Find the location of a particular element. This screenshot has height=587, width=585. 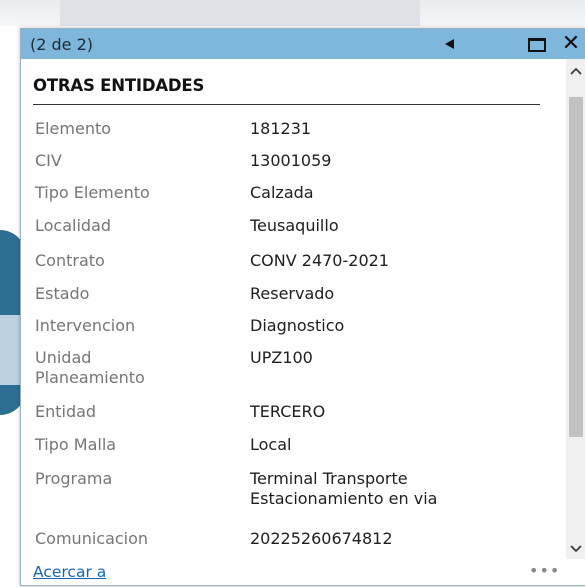

scroll-down-button is located at coordinates (575, 549).